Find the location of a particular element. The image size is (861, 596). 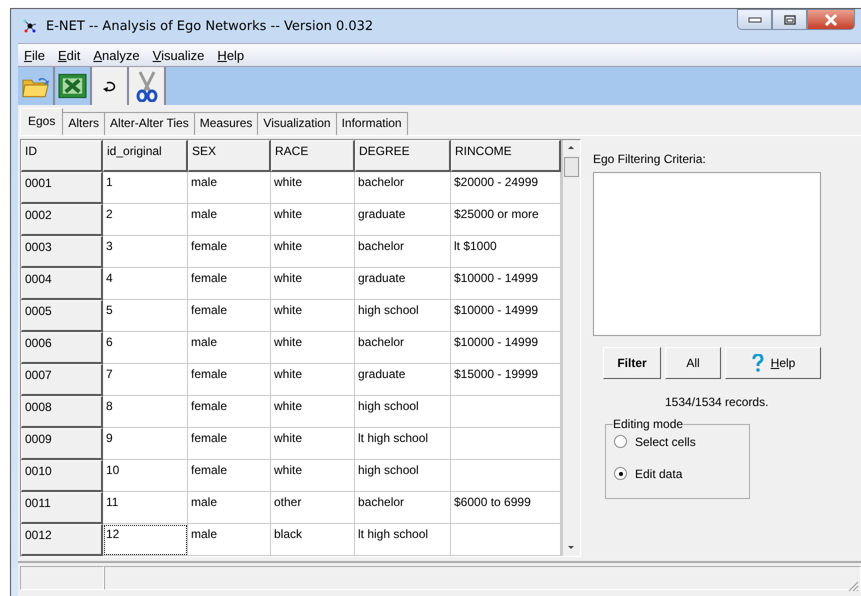

row-header: 0009 is located at coordinates (62, 444).